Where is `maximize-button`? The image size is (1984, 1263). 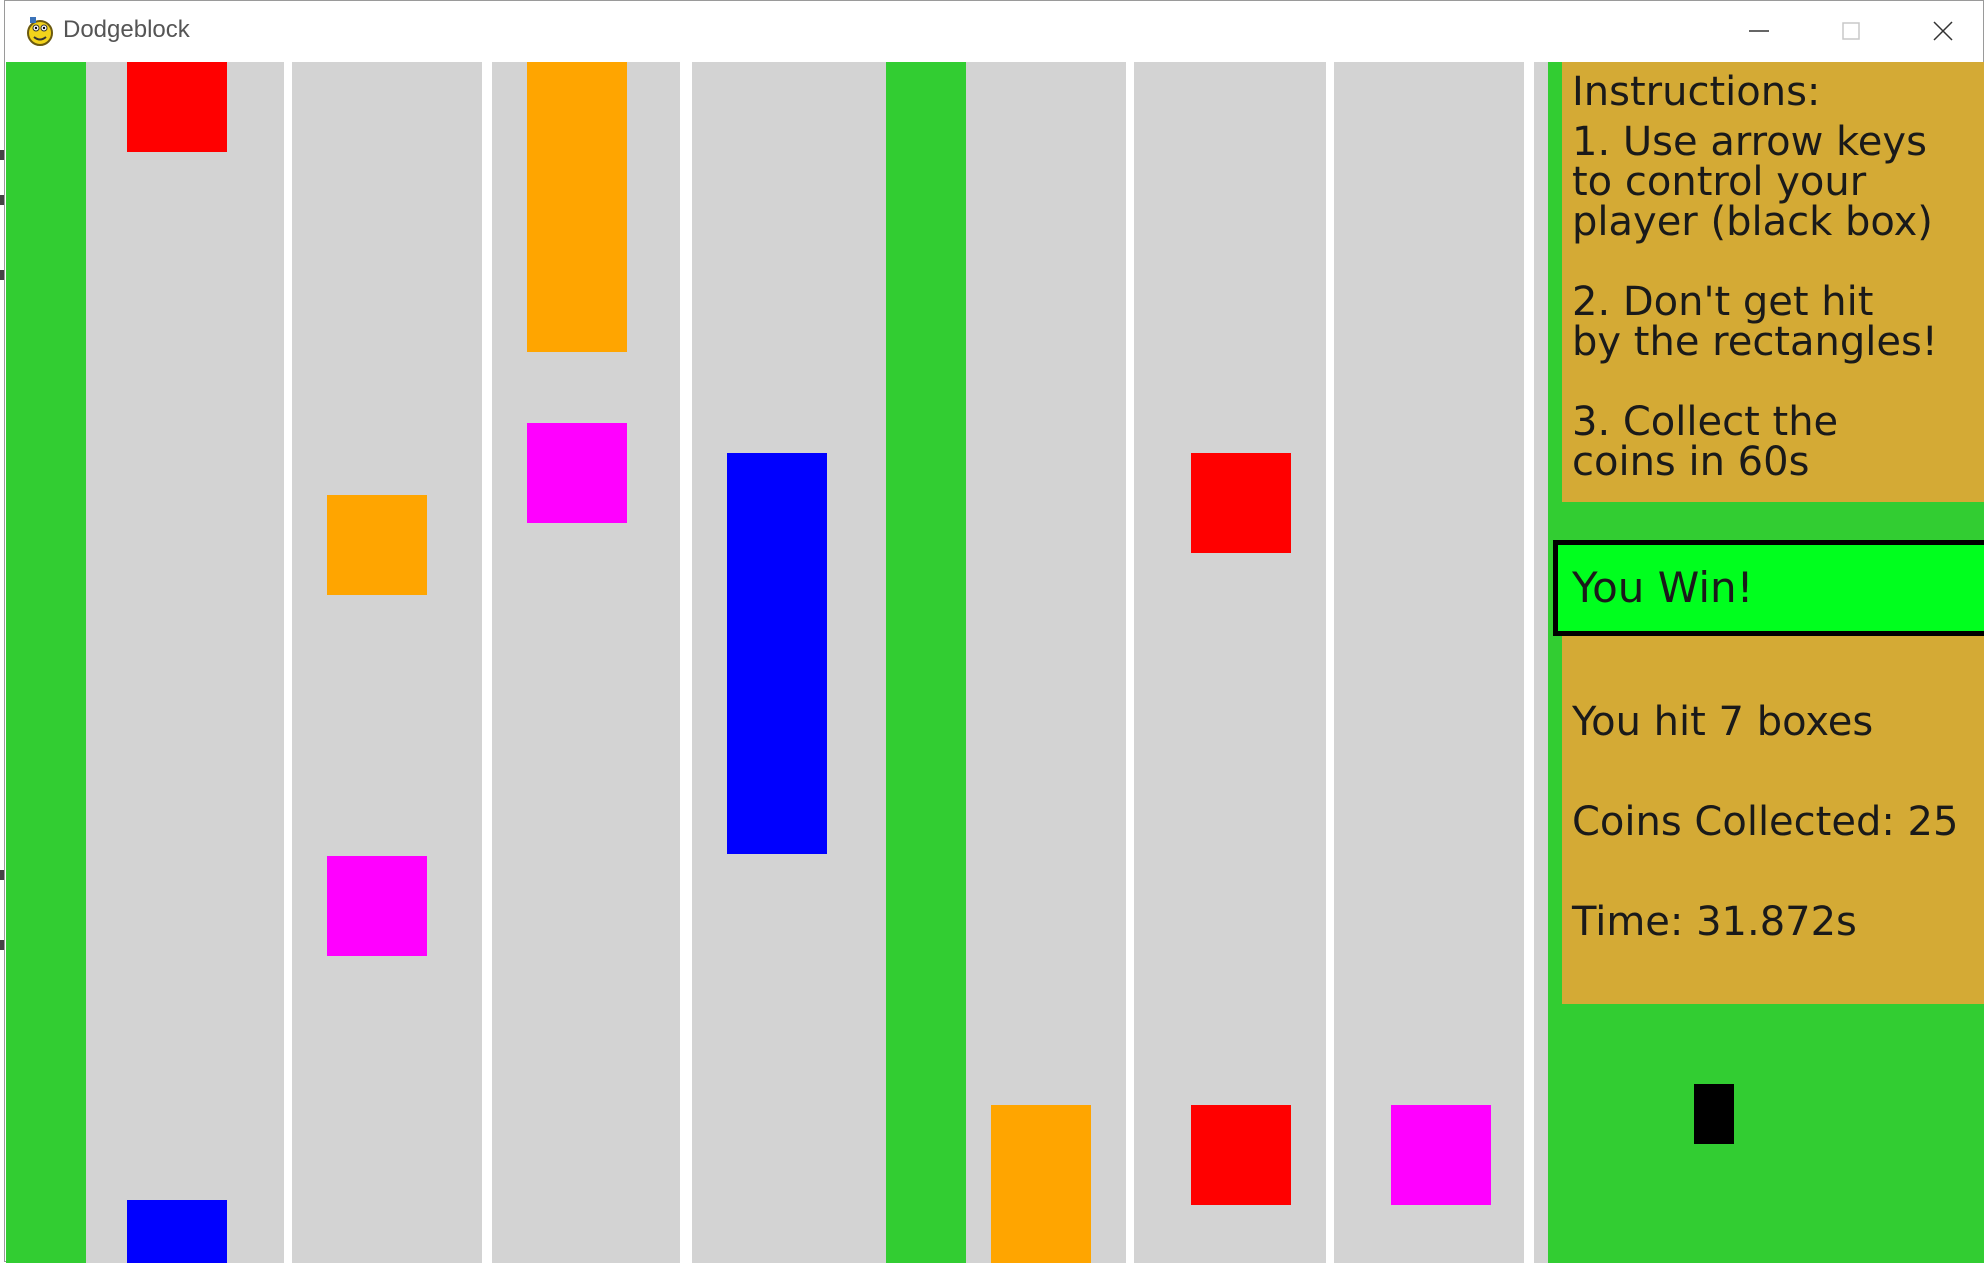
maximize-button is located at coordinates (1851, 31).